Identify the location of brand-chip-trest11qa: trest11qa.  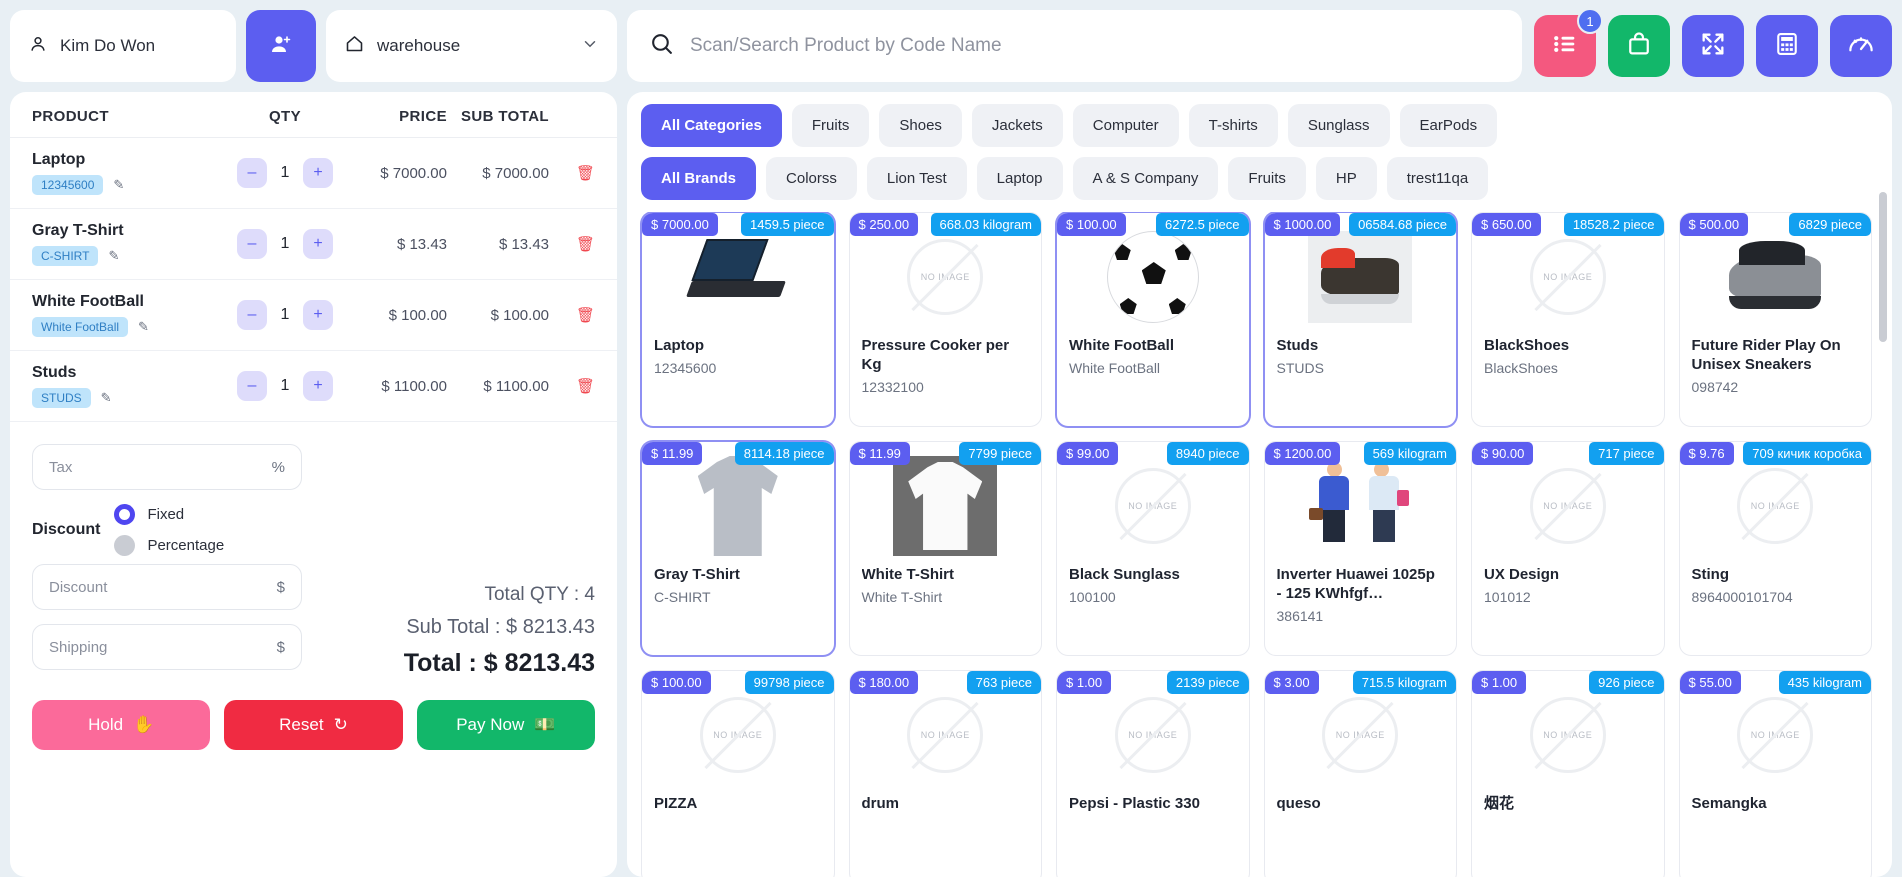
(1437, 178).